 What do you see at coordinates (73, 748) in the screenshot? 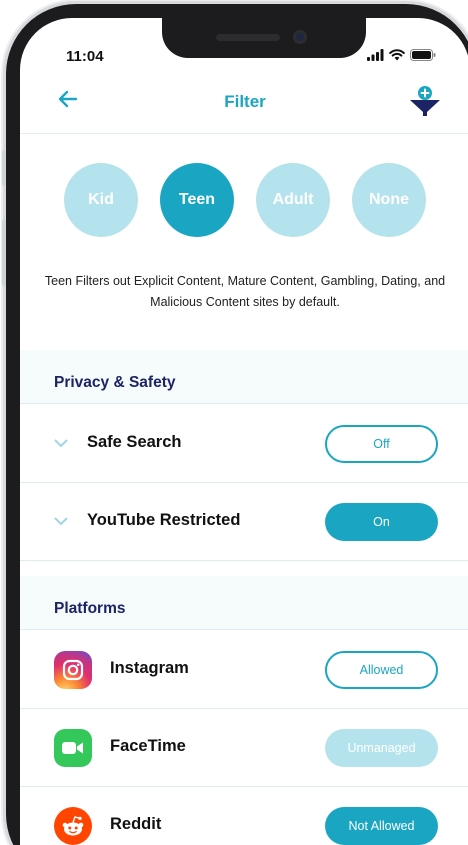
I see `facetime-icon` at bounding box center [73, 748].